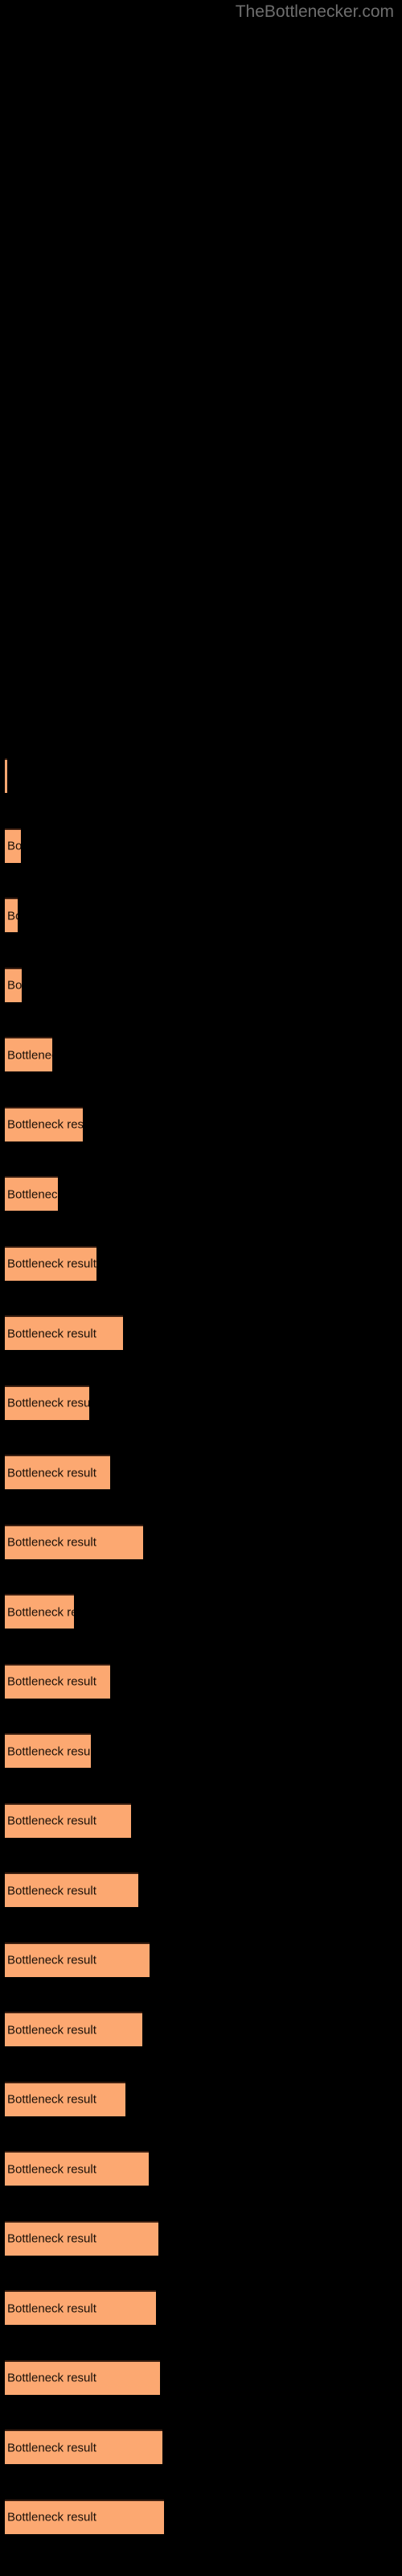 The image size is (402, 2576). I want to click on bar-4: Bottleneck result, so click(28, 1054).